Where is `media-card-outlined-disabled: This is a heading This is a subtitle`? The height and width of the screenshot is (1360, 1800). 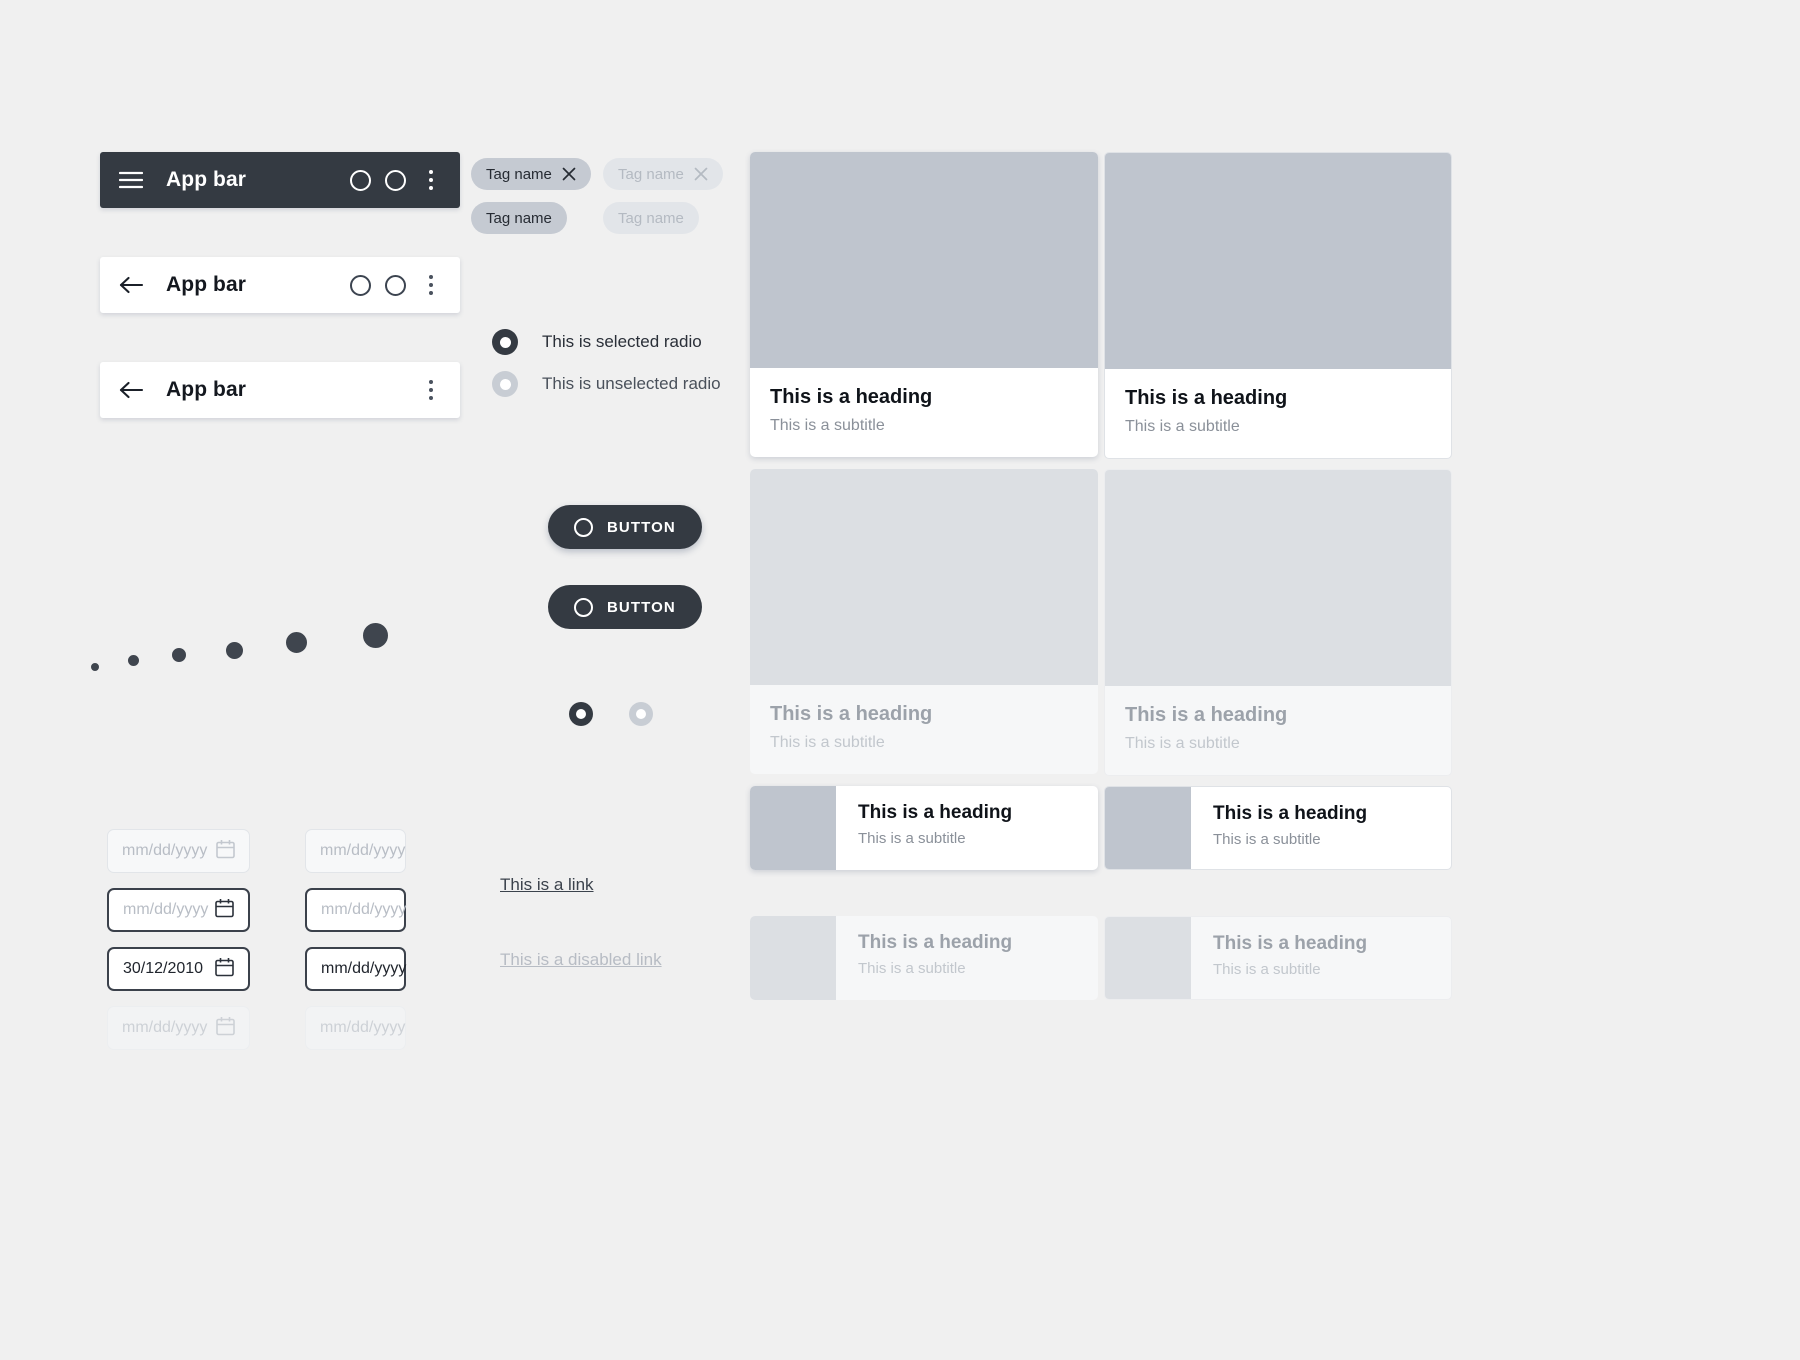
media-card-outlined-disabled: This is a heading This is a subtitle is located at coordinates (1278, 622).